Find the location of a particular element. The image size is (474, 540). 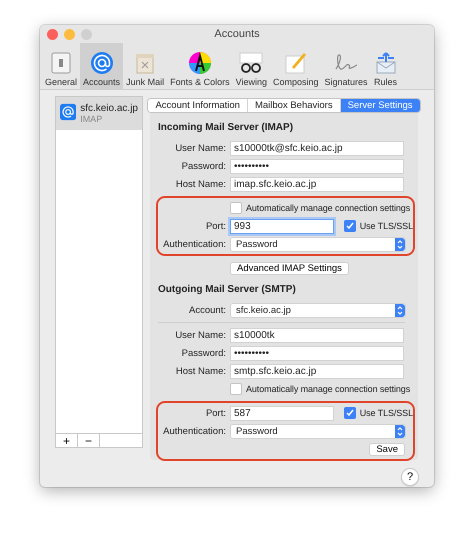

close-icon is located at coordinates (52, 34).